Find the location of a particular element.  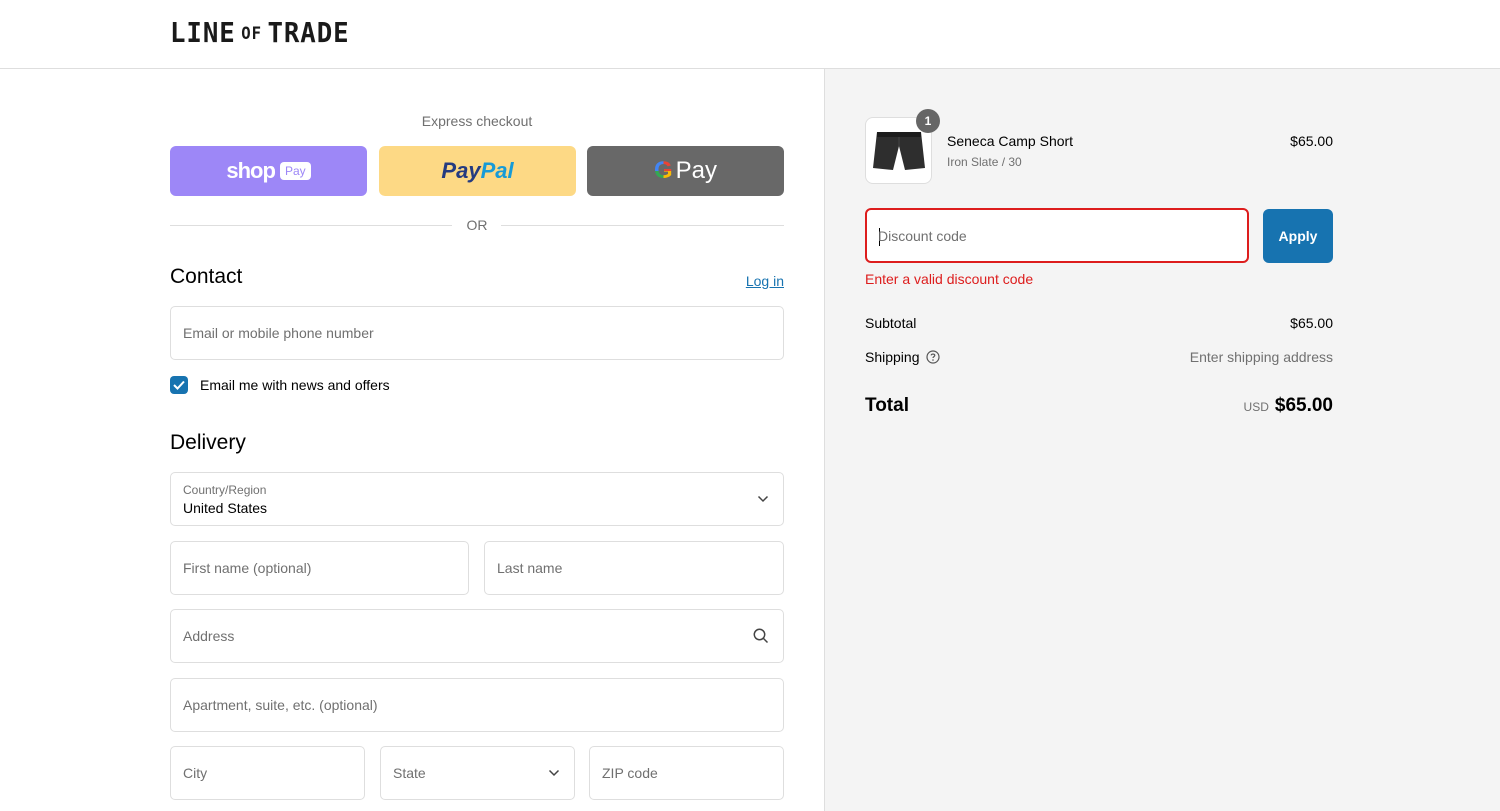

store-logo: LINE OF TRADE is located at coordinates (260, 32).